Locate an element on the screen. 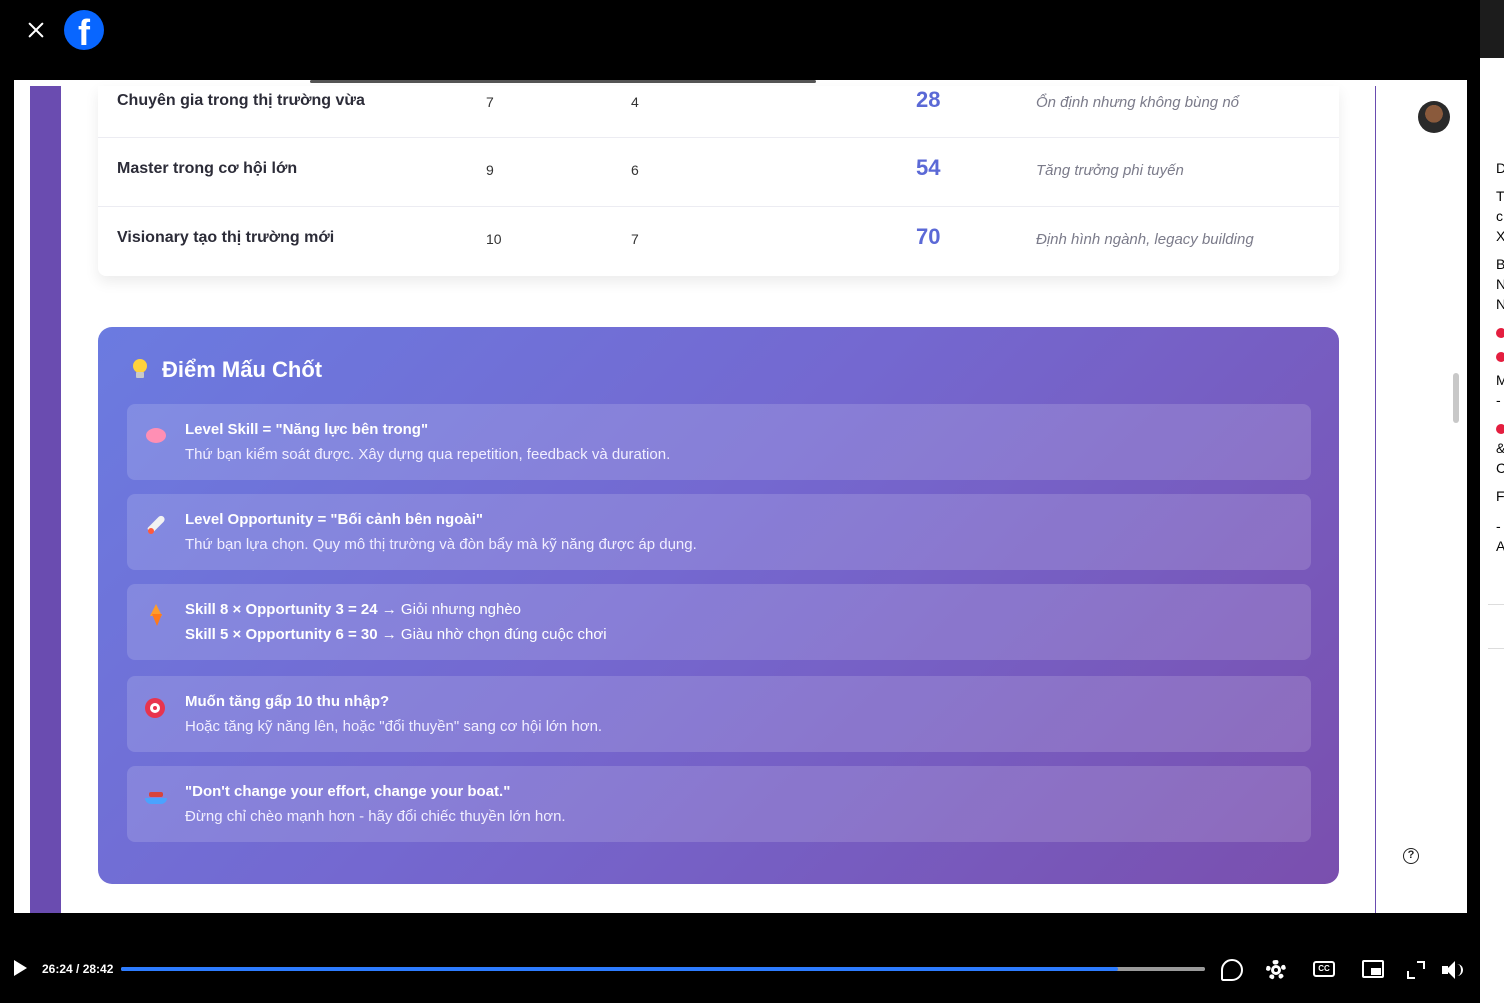 Image resolution: width=1504 pixels, height=1003 pixels. brain-icon is located at coordinates (156, 435).